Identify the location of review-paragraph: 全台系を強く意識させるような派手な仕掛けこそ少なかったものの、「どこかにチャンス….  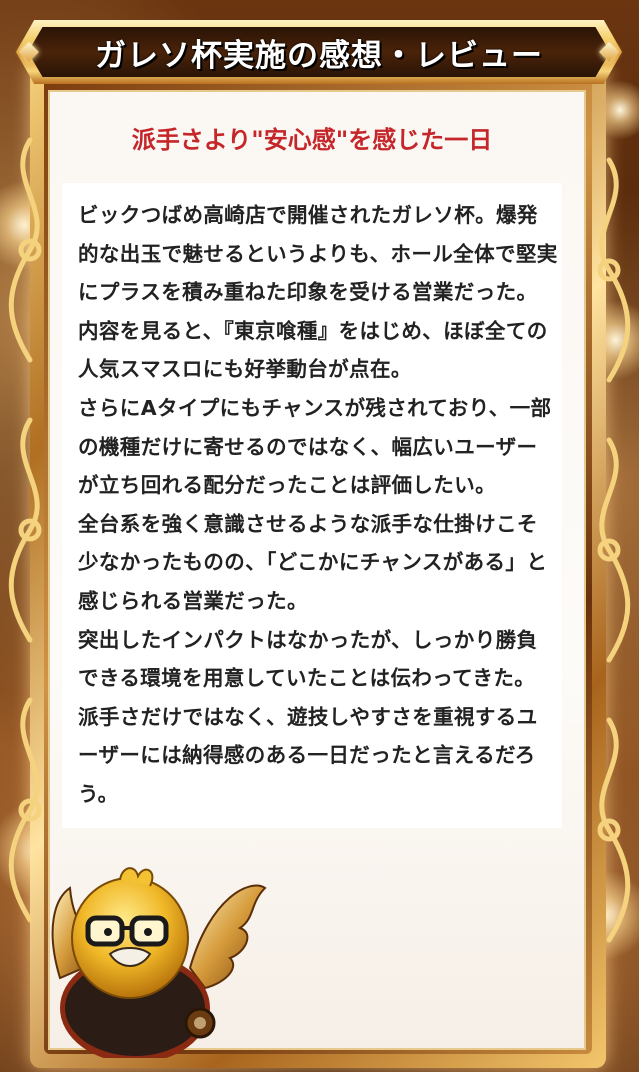
(313, 562).